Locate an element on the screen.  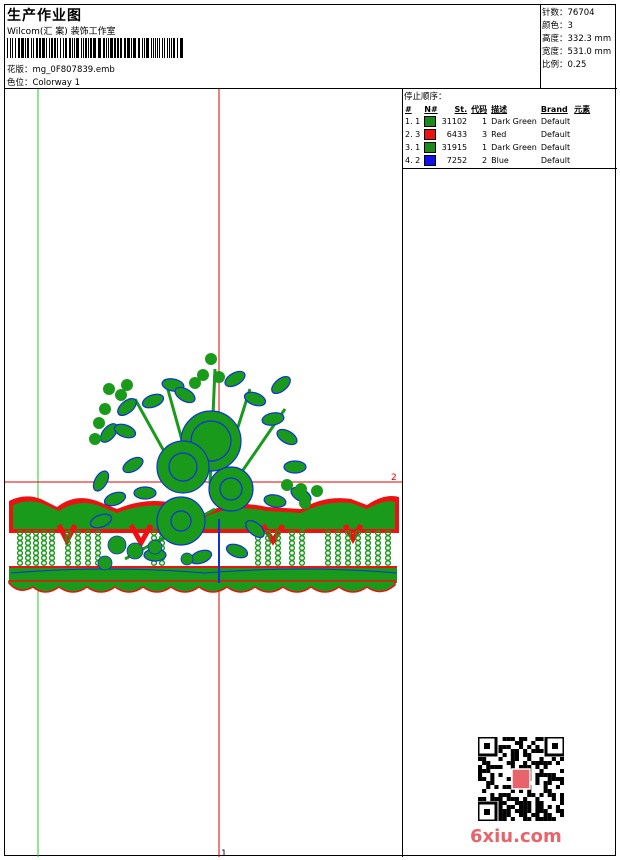
col-description: 描述 is located at coordinates (499, 109).